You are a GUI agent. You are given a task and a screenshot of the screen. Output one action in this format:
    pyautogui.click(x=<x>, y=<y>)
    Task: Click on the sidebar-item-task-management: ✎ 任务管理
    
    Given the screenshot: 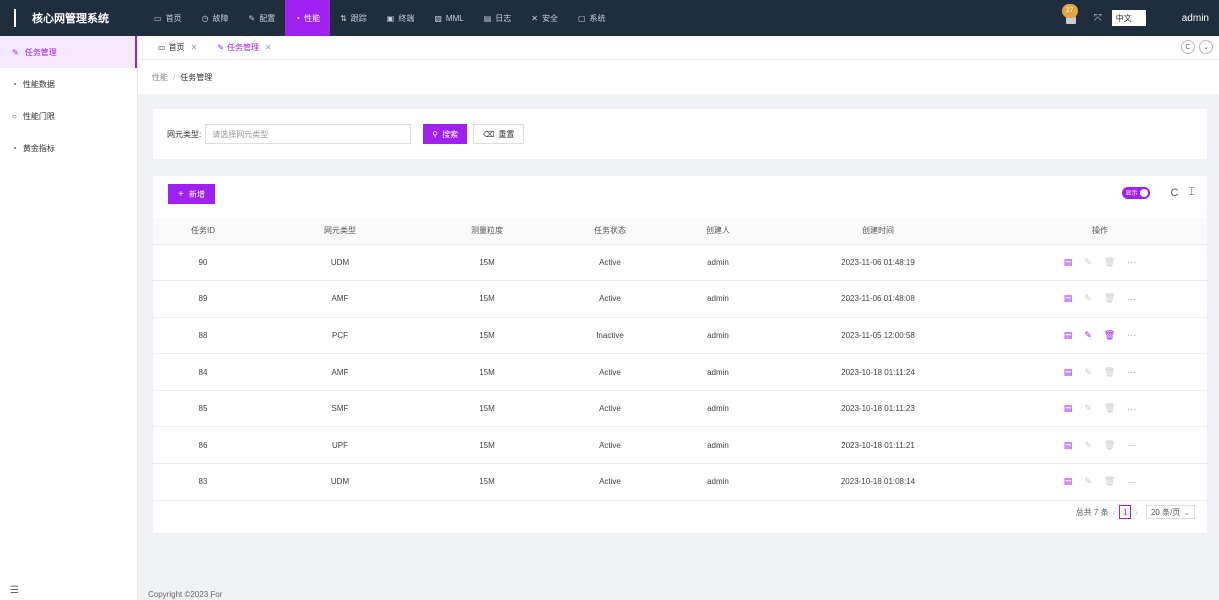 What is the action you would take?
    pyautogui.click(x=68, y=52)
    